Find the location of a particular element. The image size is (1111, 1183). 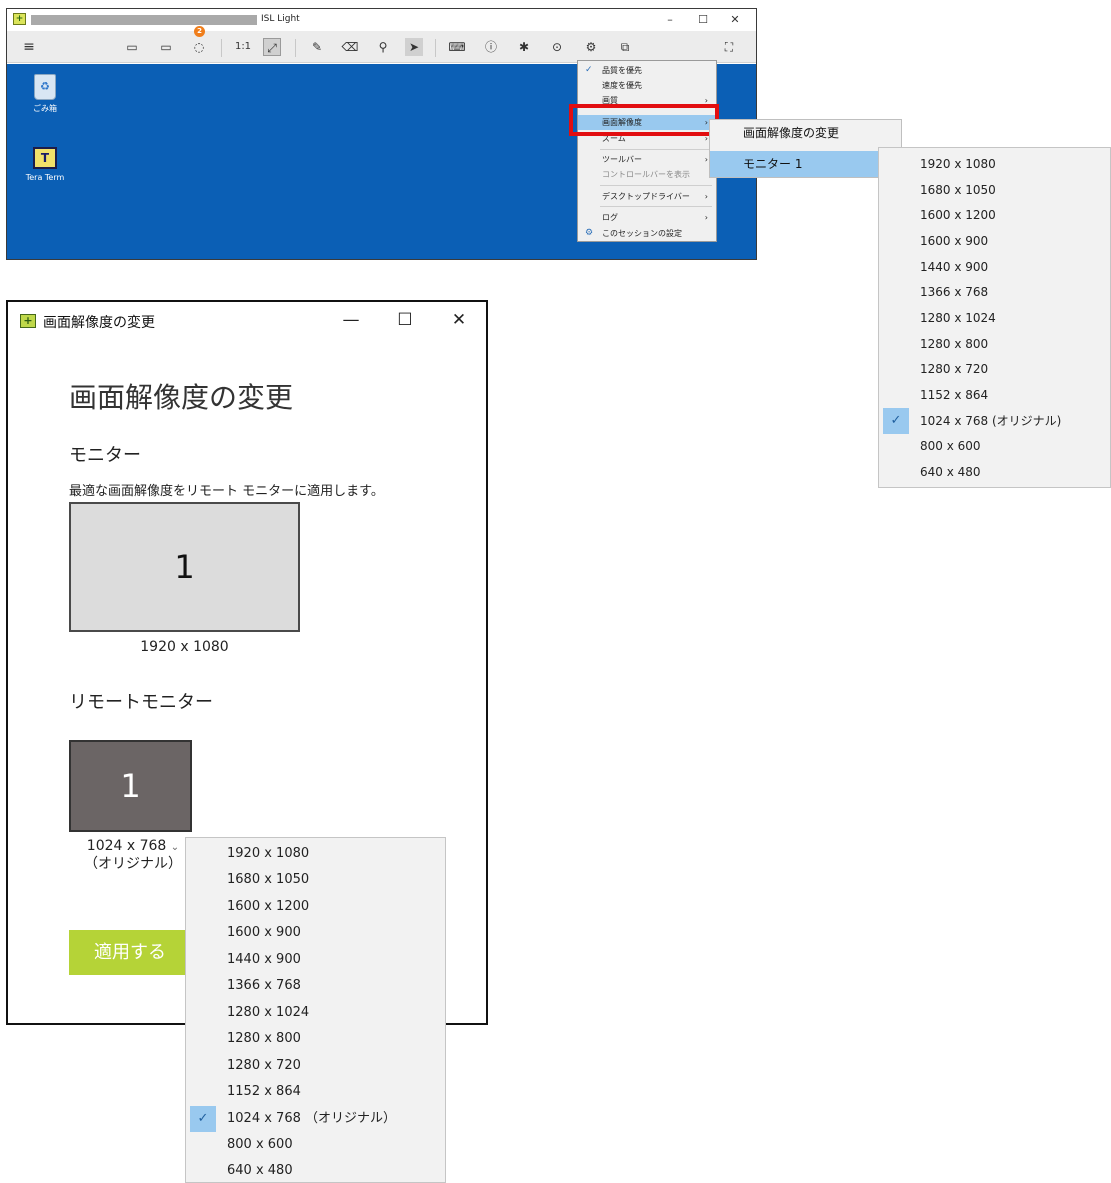

menu-item-label: ログ is located at coordinates (610, 217).